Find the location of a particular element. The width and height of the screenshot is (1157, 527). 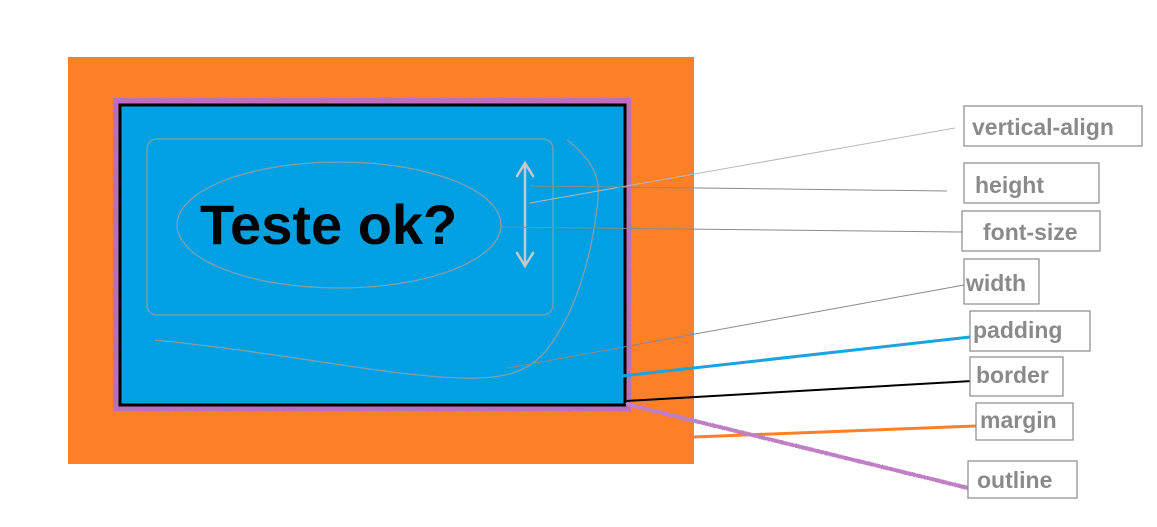

label-outline: outline is located at coordinates (1022, 479).